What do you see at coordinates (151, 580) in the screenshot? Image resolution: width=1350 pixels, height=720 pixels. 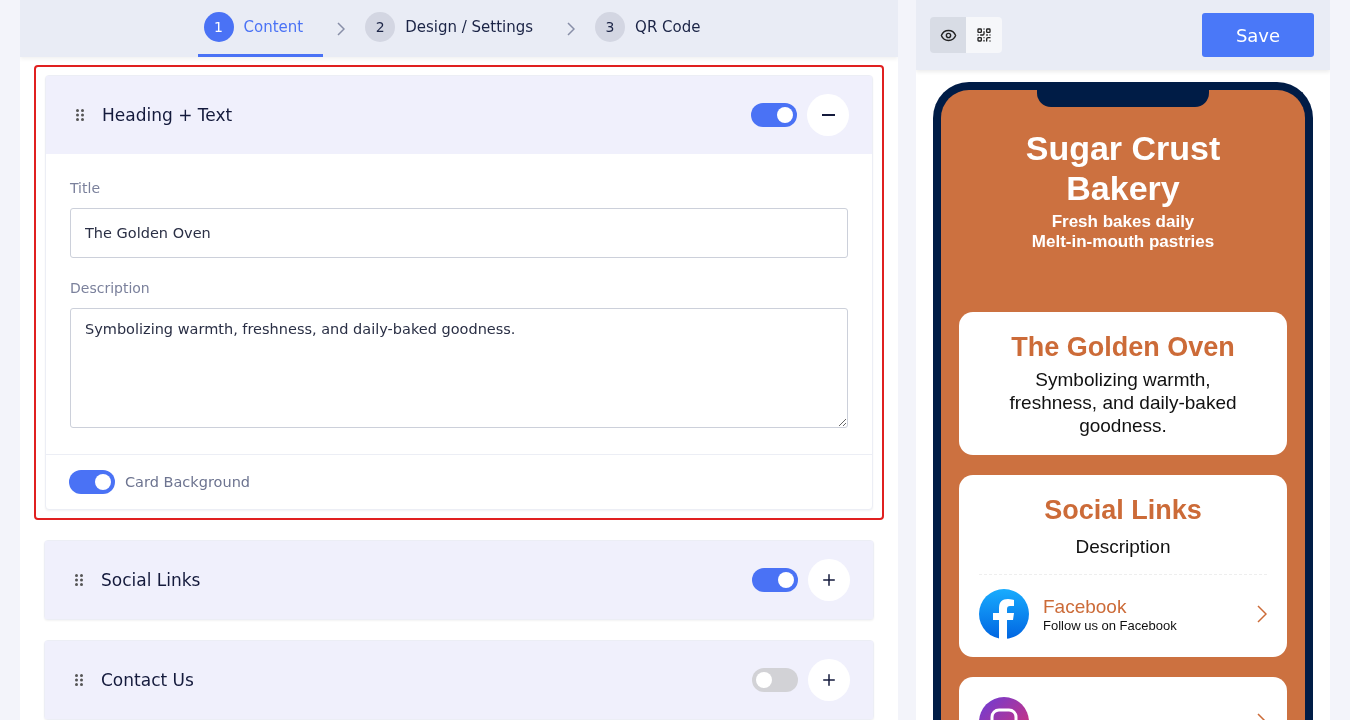 I see `section-title: Social Links` at bounding box center [151, 580].